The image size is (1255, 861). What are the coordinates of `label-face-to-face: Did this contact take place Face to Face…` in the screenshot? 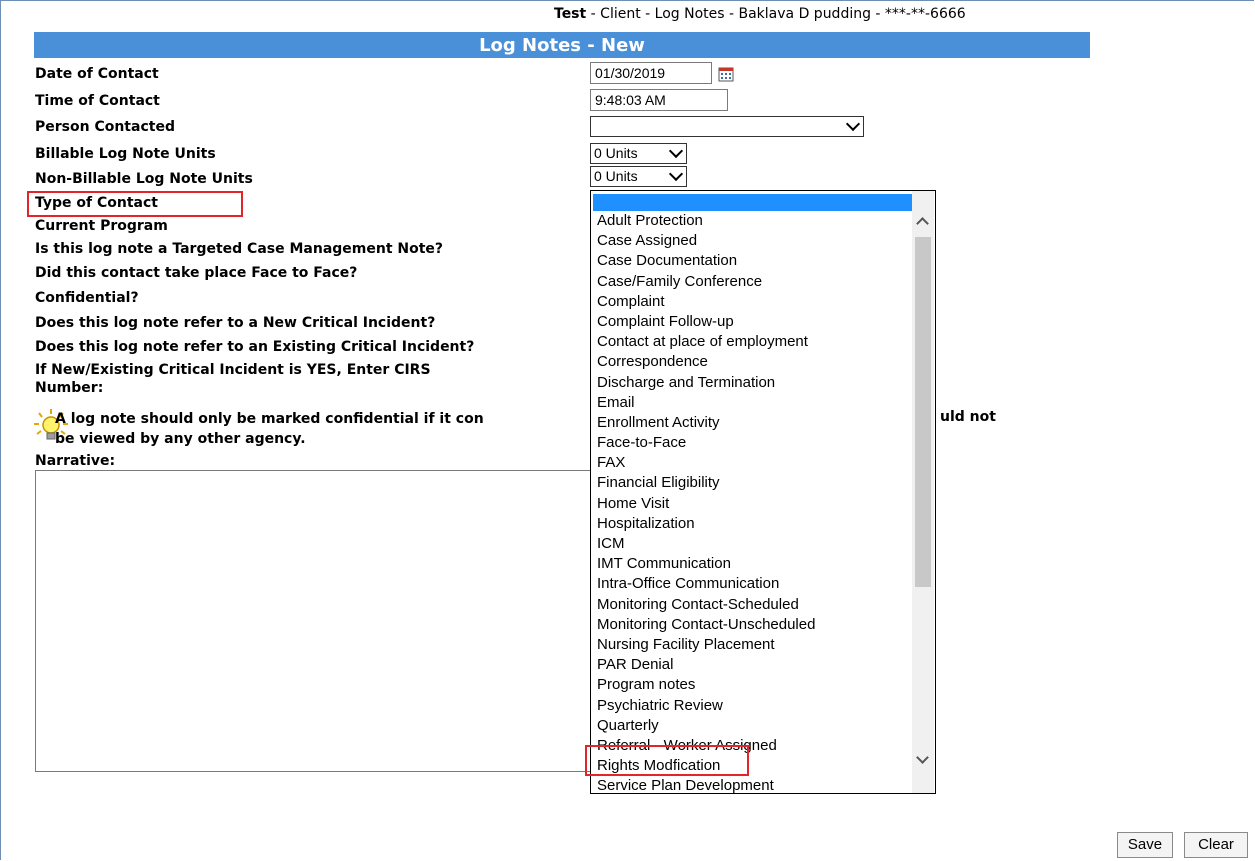 It's located at (196, 273).